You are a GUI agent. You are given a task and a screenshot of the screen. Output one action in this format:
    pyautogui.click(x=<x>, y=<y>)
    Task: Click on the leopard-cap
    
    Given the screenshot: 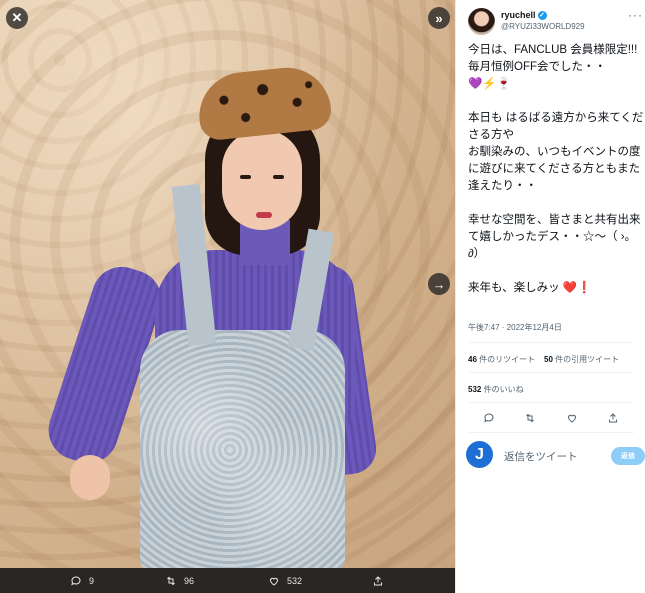 What is the action you would take?
    pyautogui.click(x=264, y=102)
    